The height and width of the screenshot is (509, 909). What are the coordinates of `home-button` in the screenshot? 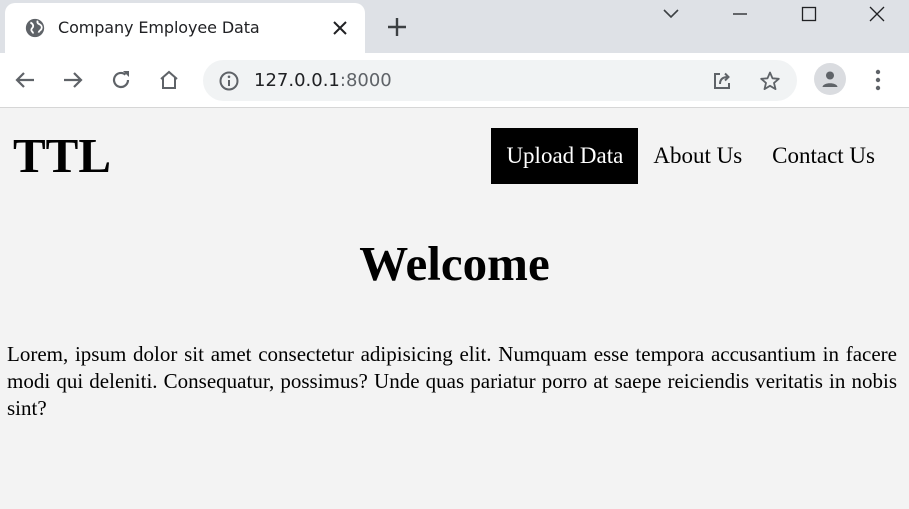 It's located at (169, 80).